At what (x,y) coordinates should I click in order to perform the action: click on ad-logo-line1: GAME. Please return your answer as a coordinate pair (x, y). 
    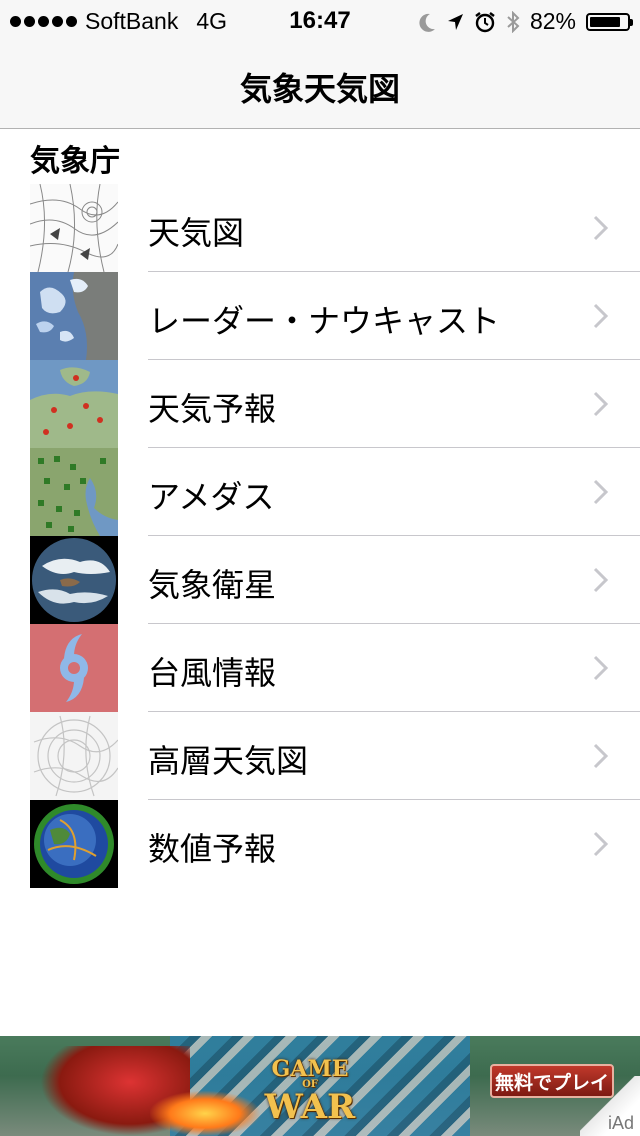
    Looking at the image, I should click on (310, 1069).